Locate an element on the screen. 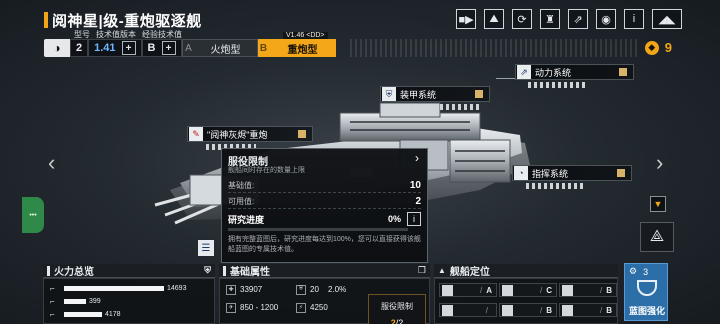 Image resolution: width=720 pixels, height=324 pixels. firepower-row: ⌐ 399 is located at coordinates (75, 301).